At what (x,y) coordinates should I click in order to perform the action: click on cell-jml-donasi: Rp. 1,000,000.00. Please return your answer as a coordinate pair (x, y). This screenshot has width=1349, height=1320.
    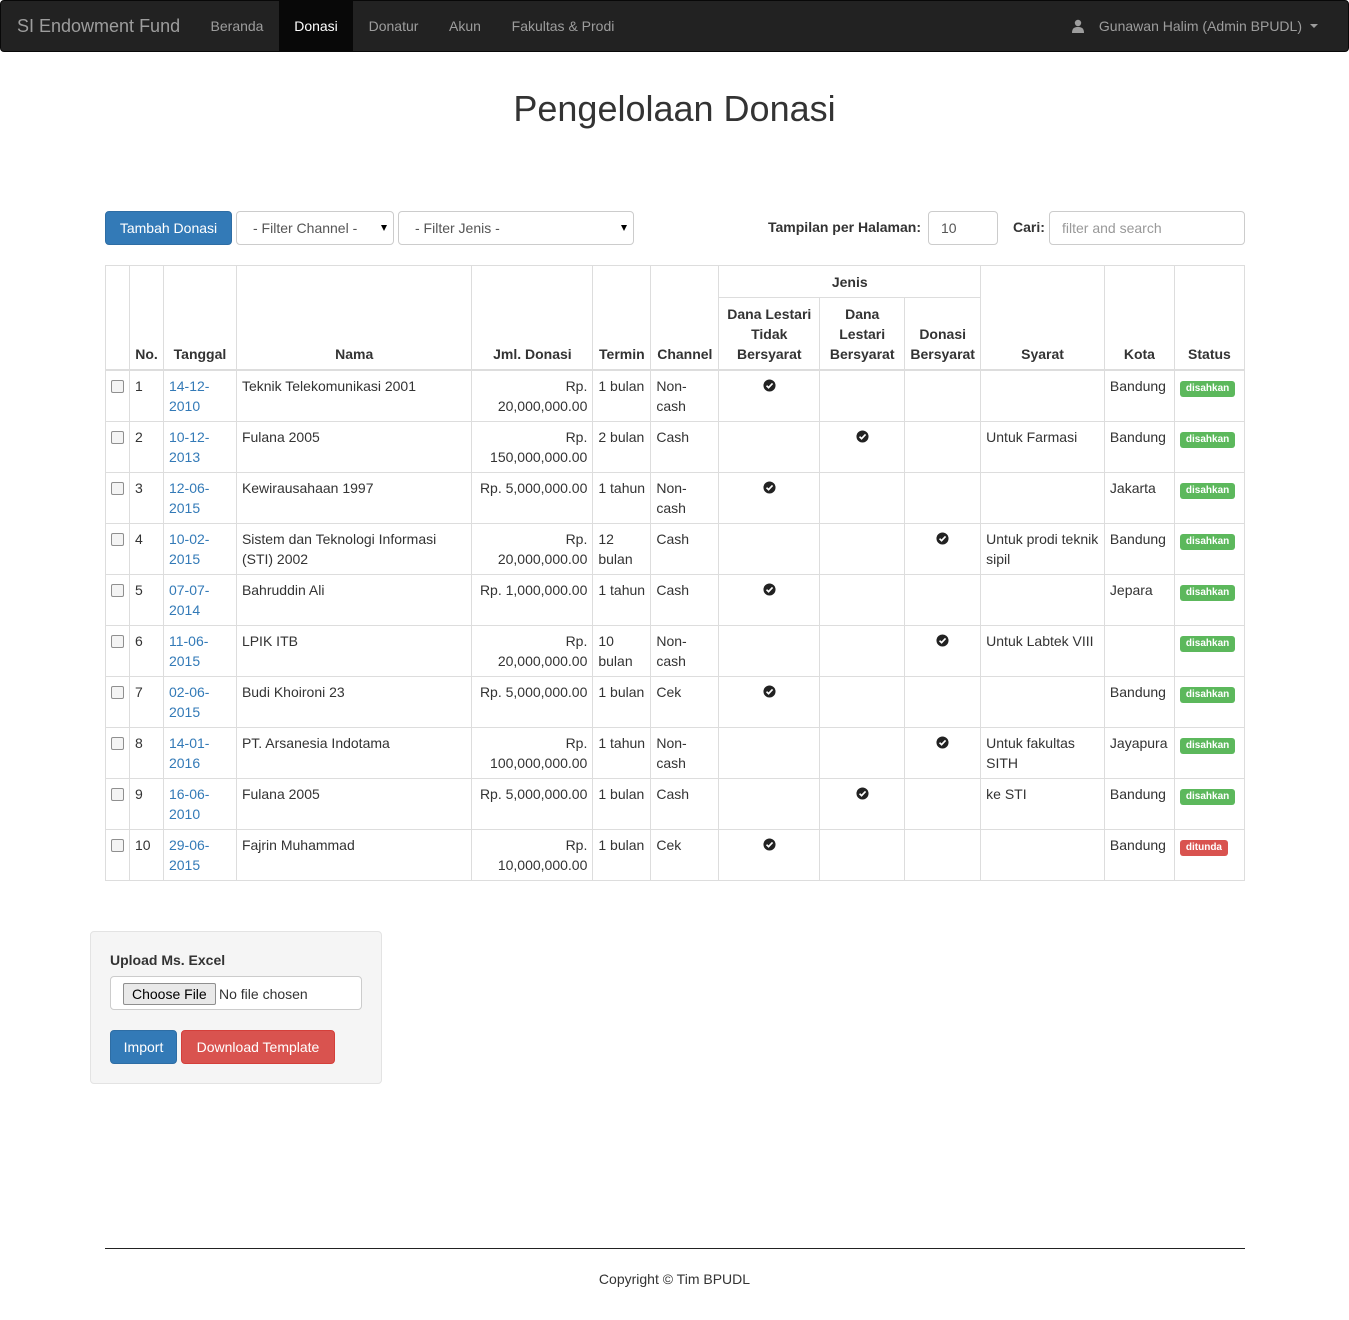
    Looking at the image, I should click on (532, 599).